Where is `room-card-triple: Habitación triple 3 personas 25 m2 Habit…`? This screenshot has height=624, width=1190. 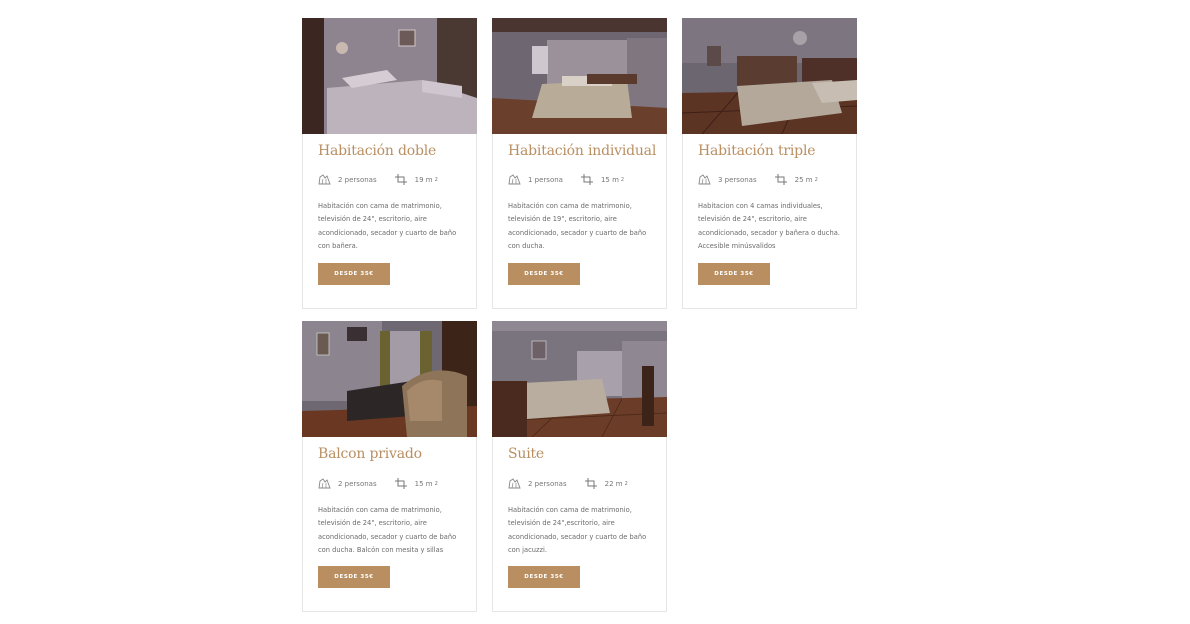 room-card-triple: Habitación triple 3 personas 25 m2 Habit… is located at coordinates (769, 163).